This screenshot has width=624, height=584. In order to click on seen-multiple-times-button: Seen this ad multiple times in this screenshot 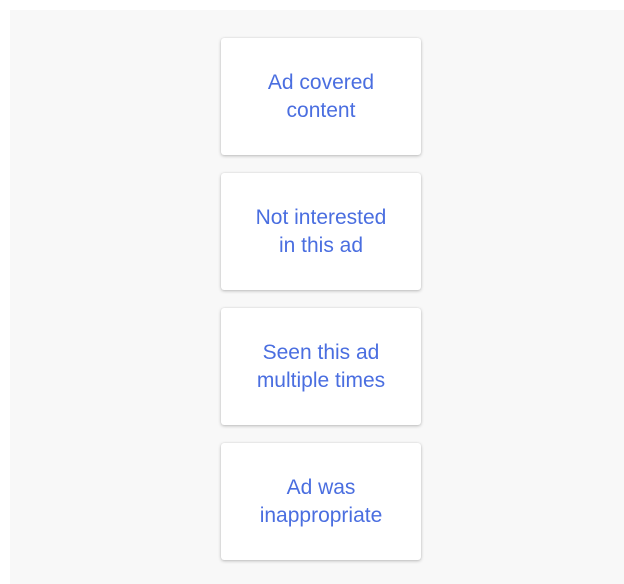, I will do `click(321, 366)`.